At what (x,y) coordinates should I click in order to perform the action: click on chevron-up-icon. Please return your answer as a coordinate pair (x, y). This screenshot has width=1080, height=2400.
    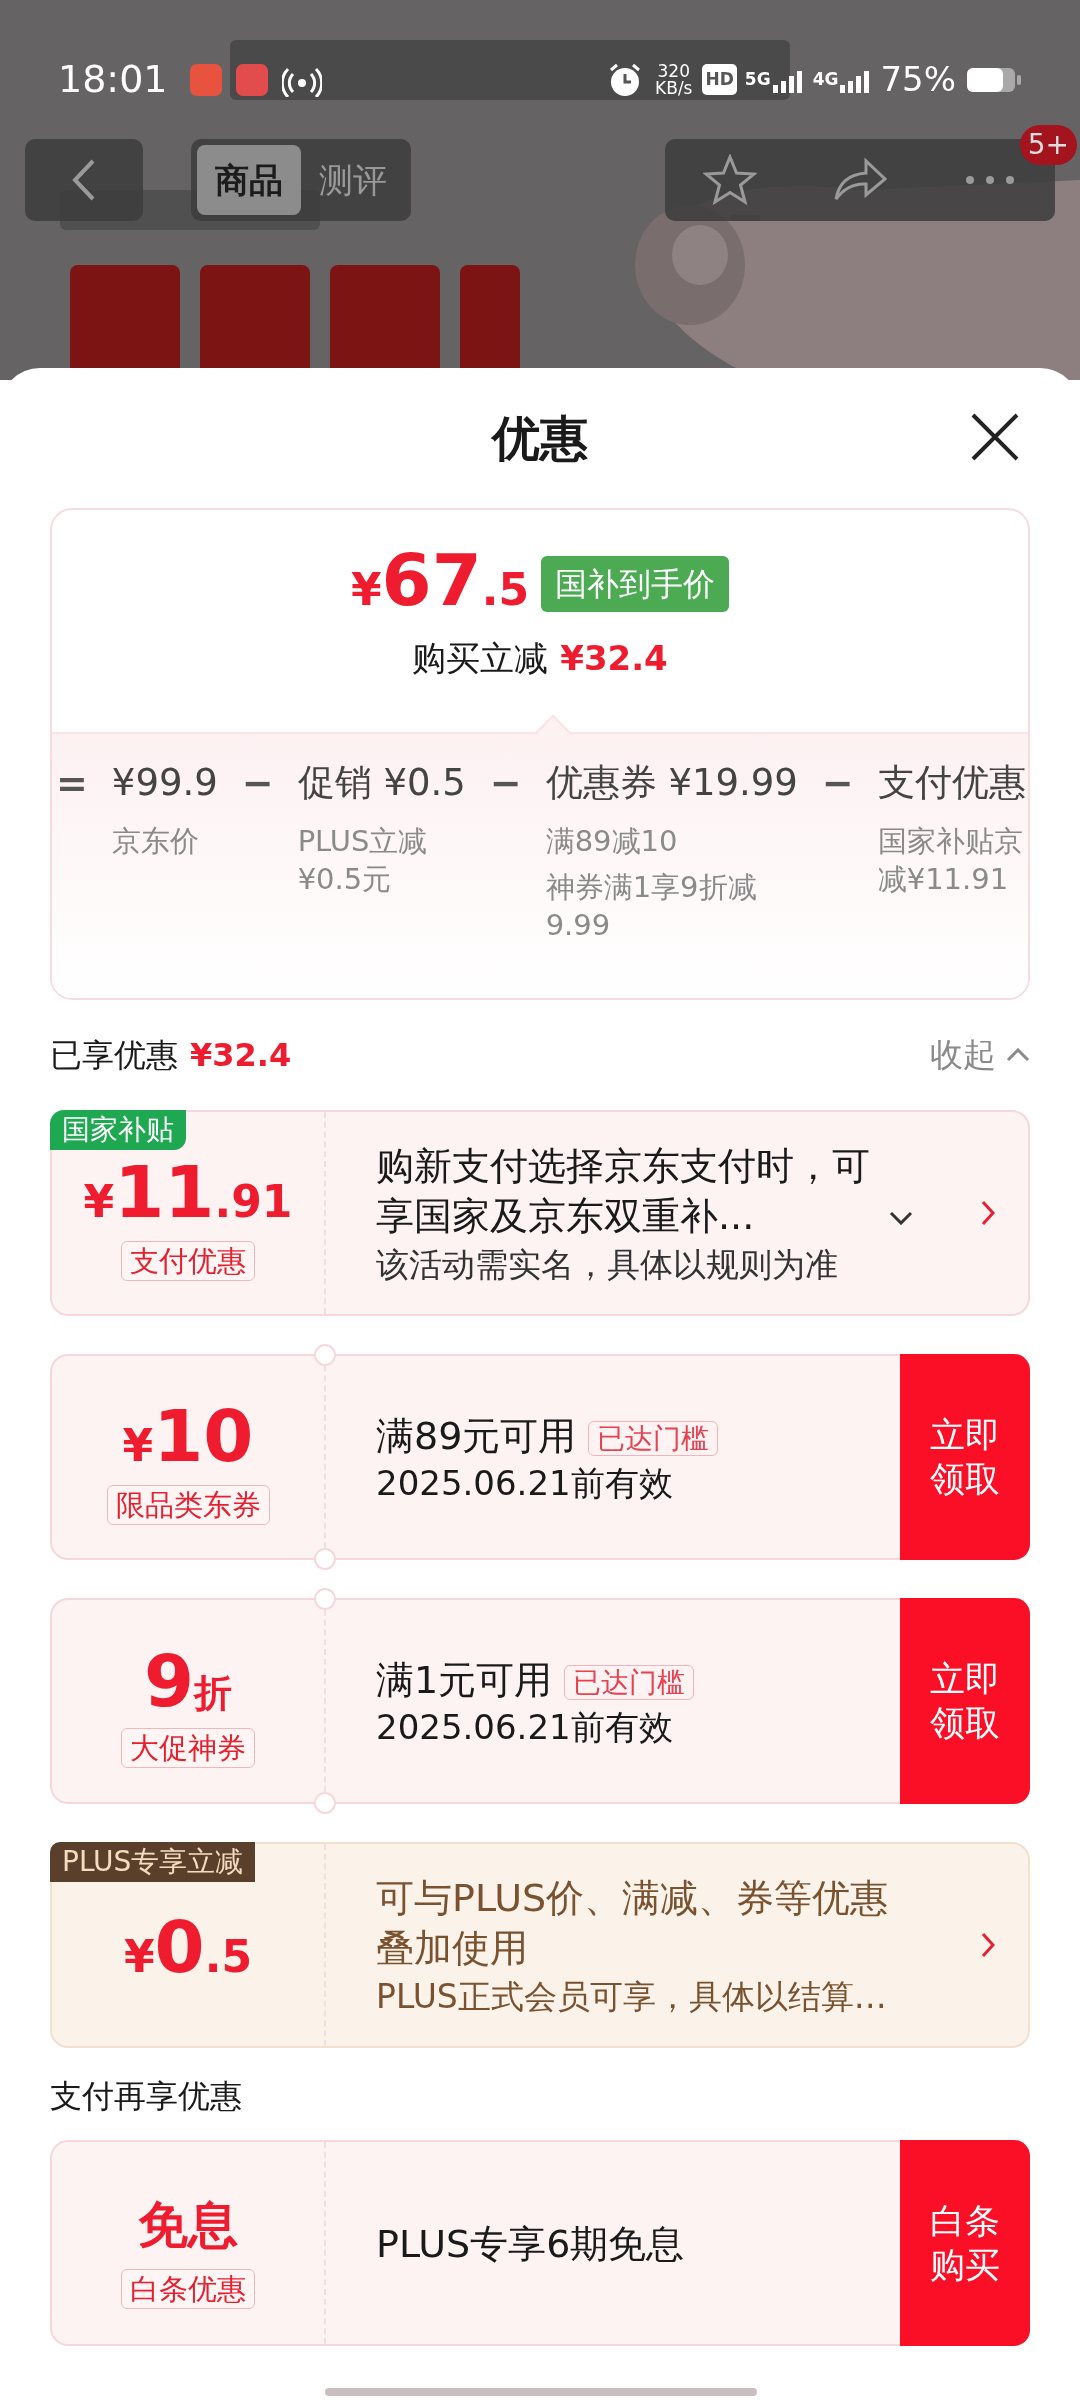
    Looking at the image, I should click on (1018, 1055).